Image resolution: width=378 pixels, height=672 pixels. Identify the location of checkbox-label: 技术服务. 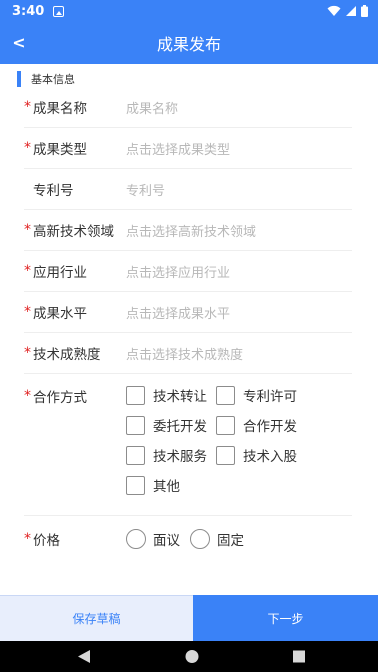
(180, 457).